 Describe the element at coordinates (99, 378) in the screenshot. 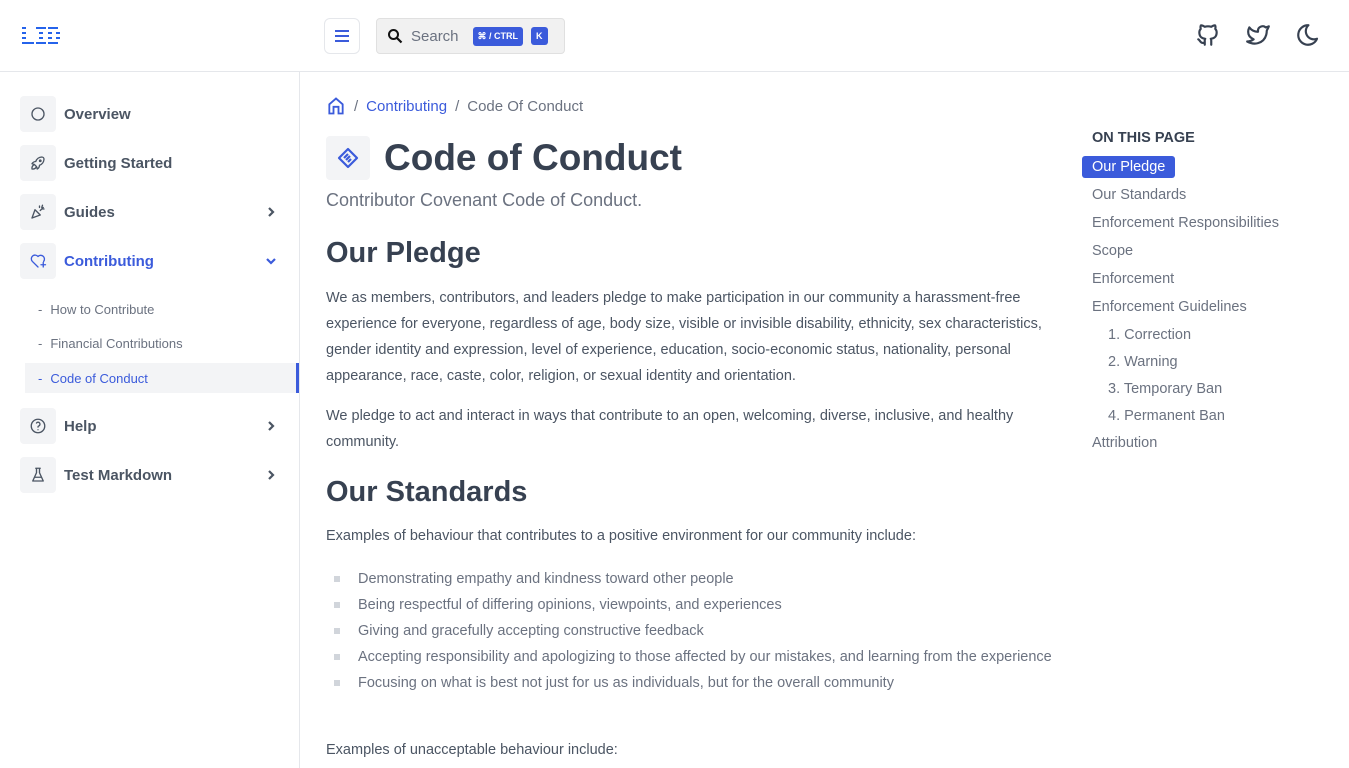

I see `sidebar-subitem-label: Code of Conduct` at that location.